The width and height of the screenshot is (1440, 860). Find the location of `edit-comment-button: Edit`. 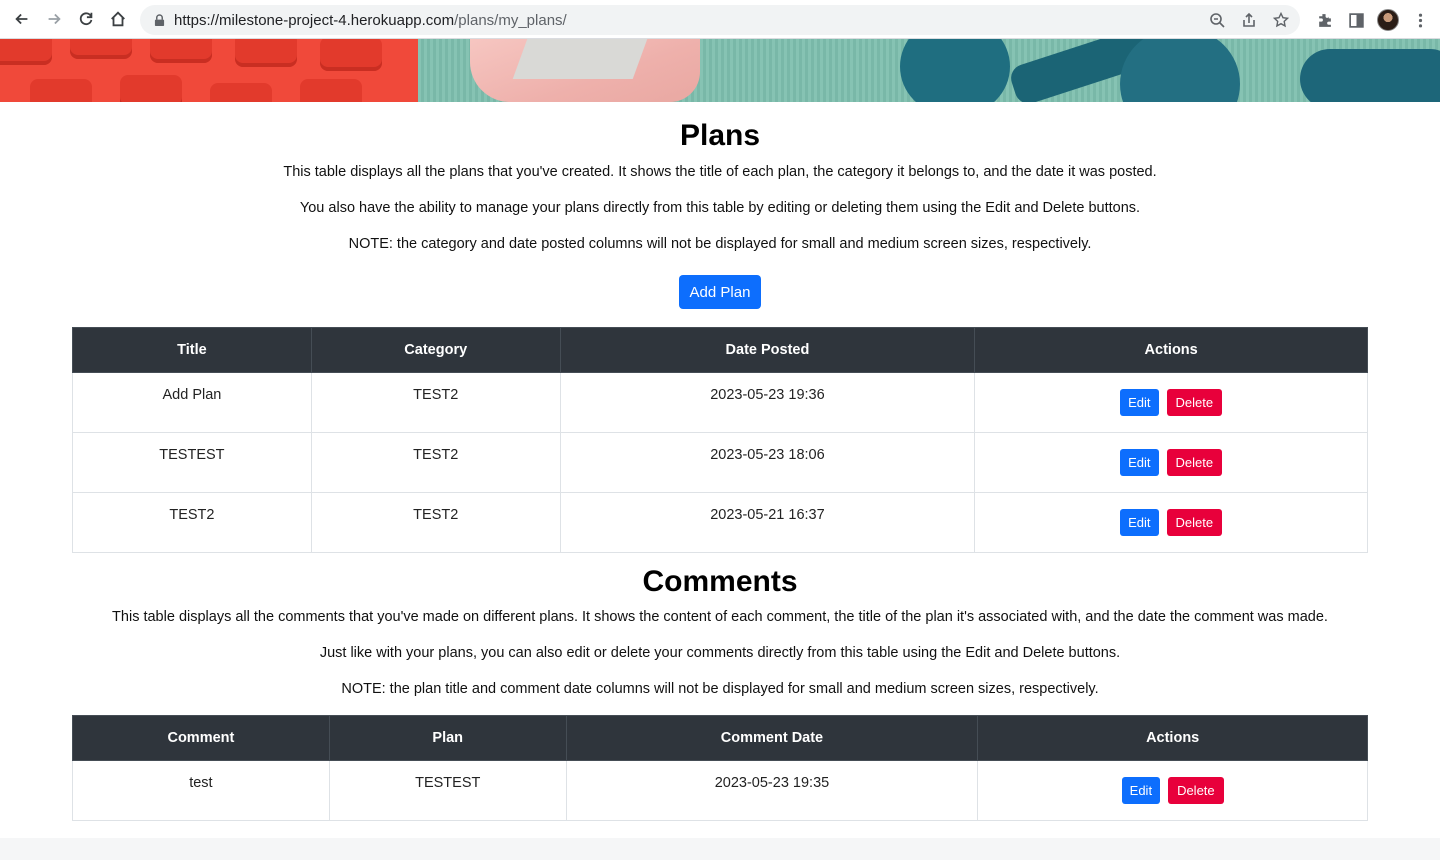

edit-comment-button: Edit is located at coordinates (1141, 790).